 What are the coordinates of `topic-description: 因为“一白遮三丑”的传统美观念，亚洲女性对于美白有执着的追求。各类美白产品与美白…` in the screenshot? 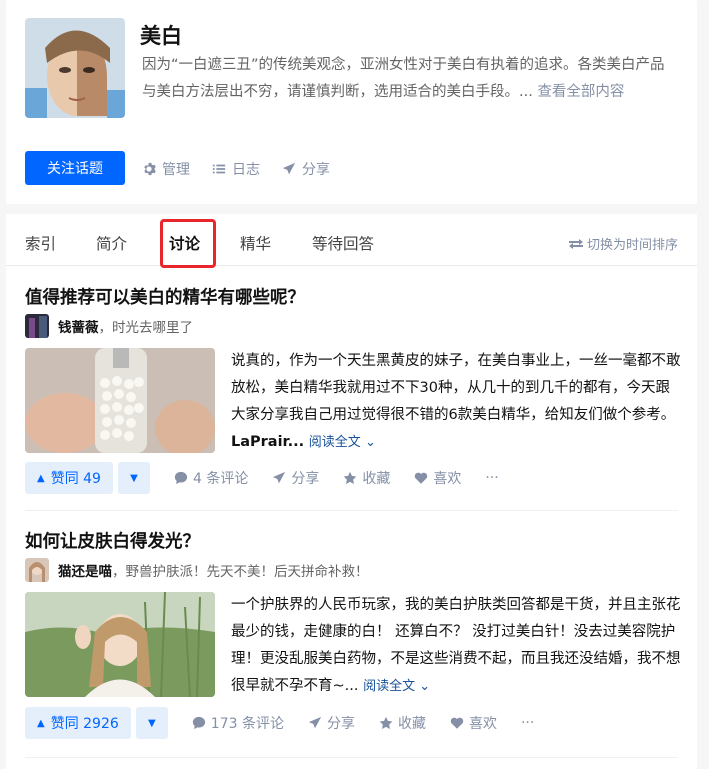 It's located at (408, 79).